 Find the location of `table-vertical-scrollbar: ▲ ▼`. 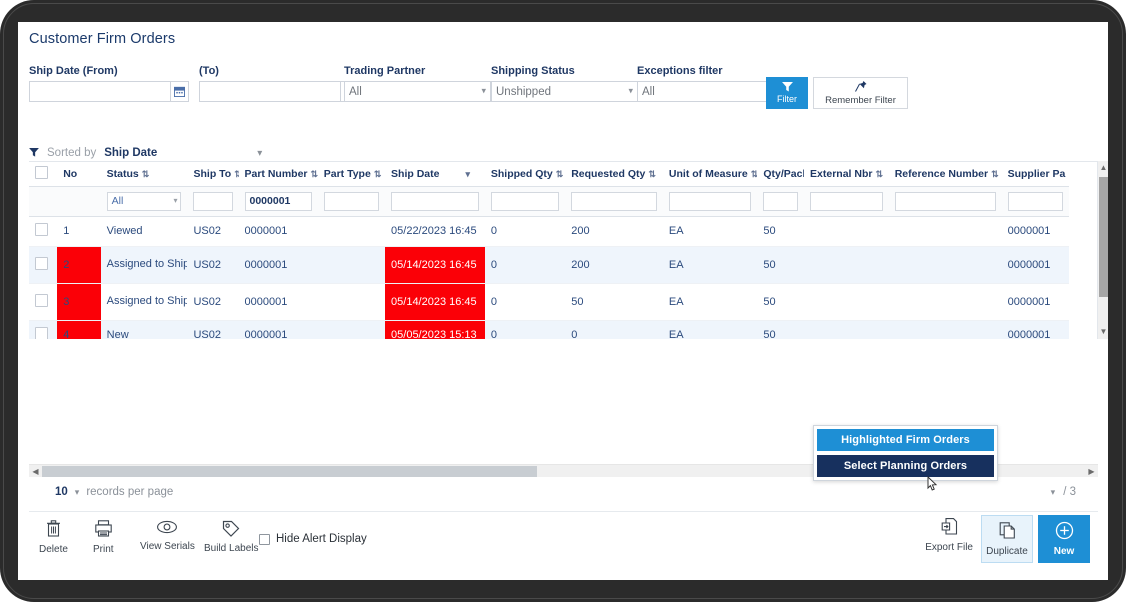

table-vertical-scrollbar: ▲ ▼ is located at coordinates (1102, 250).